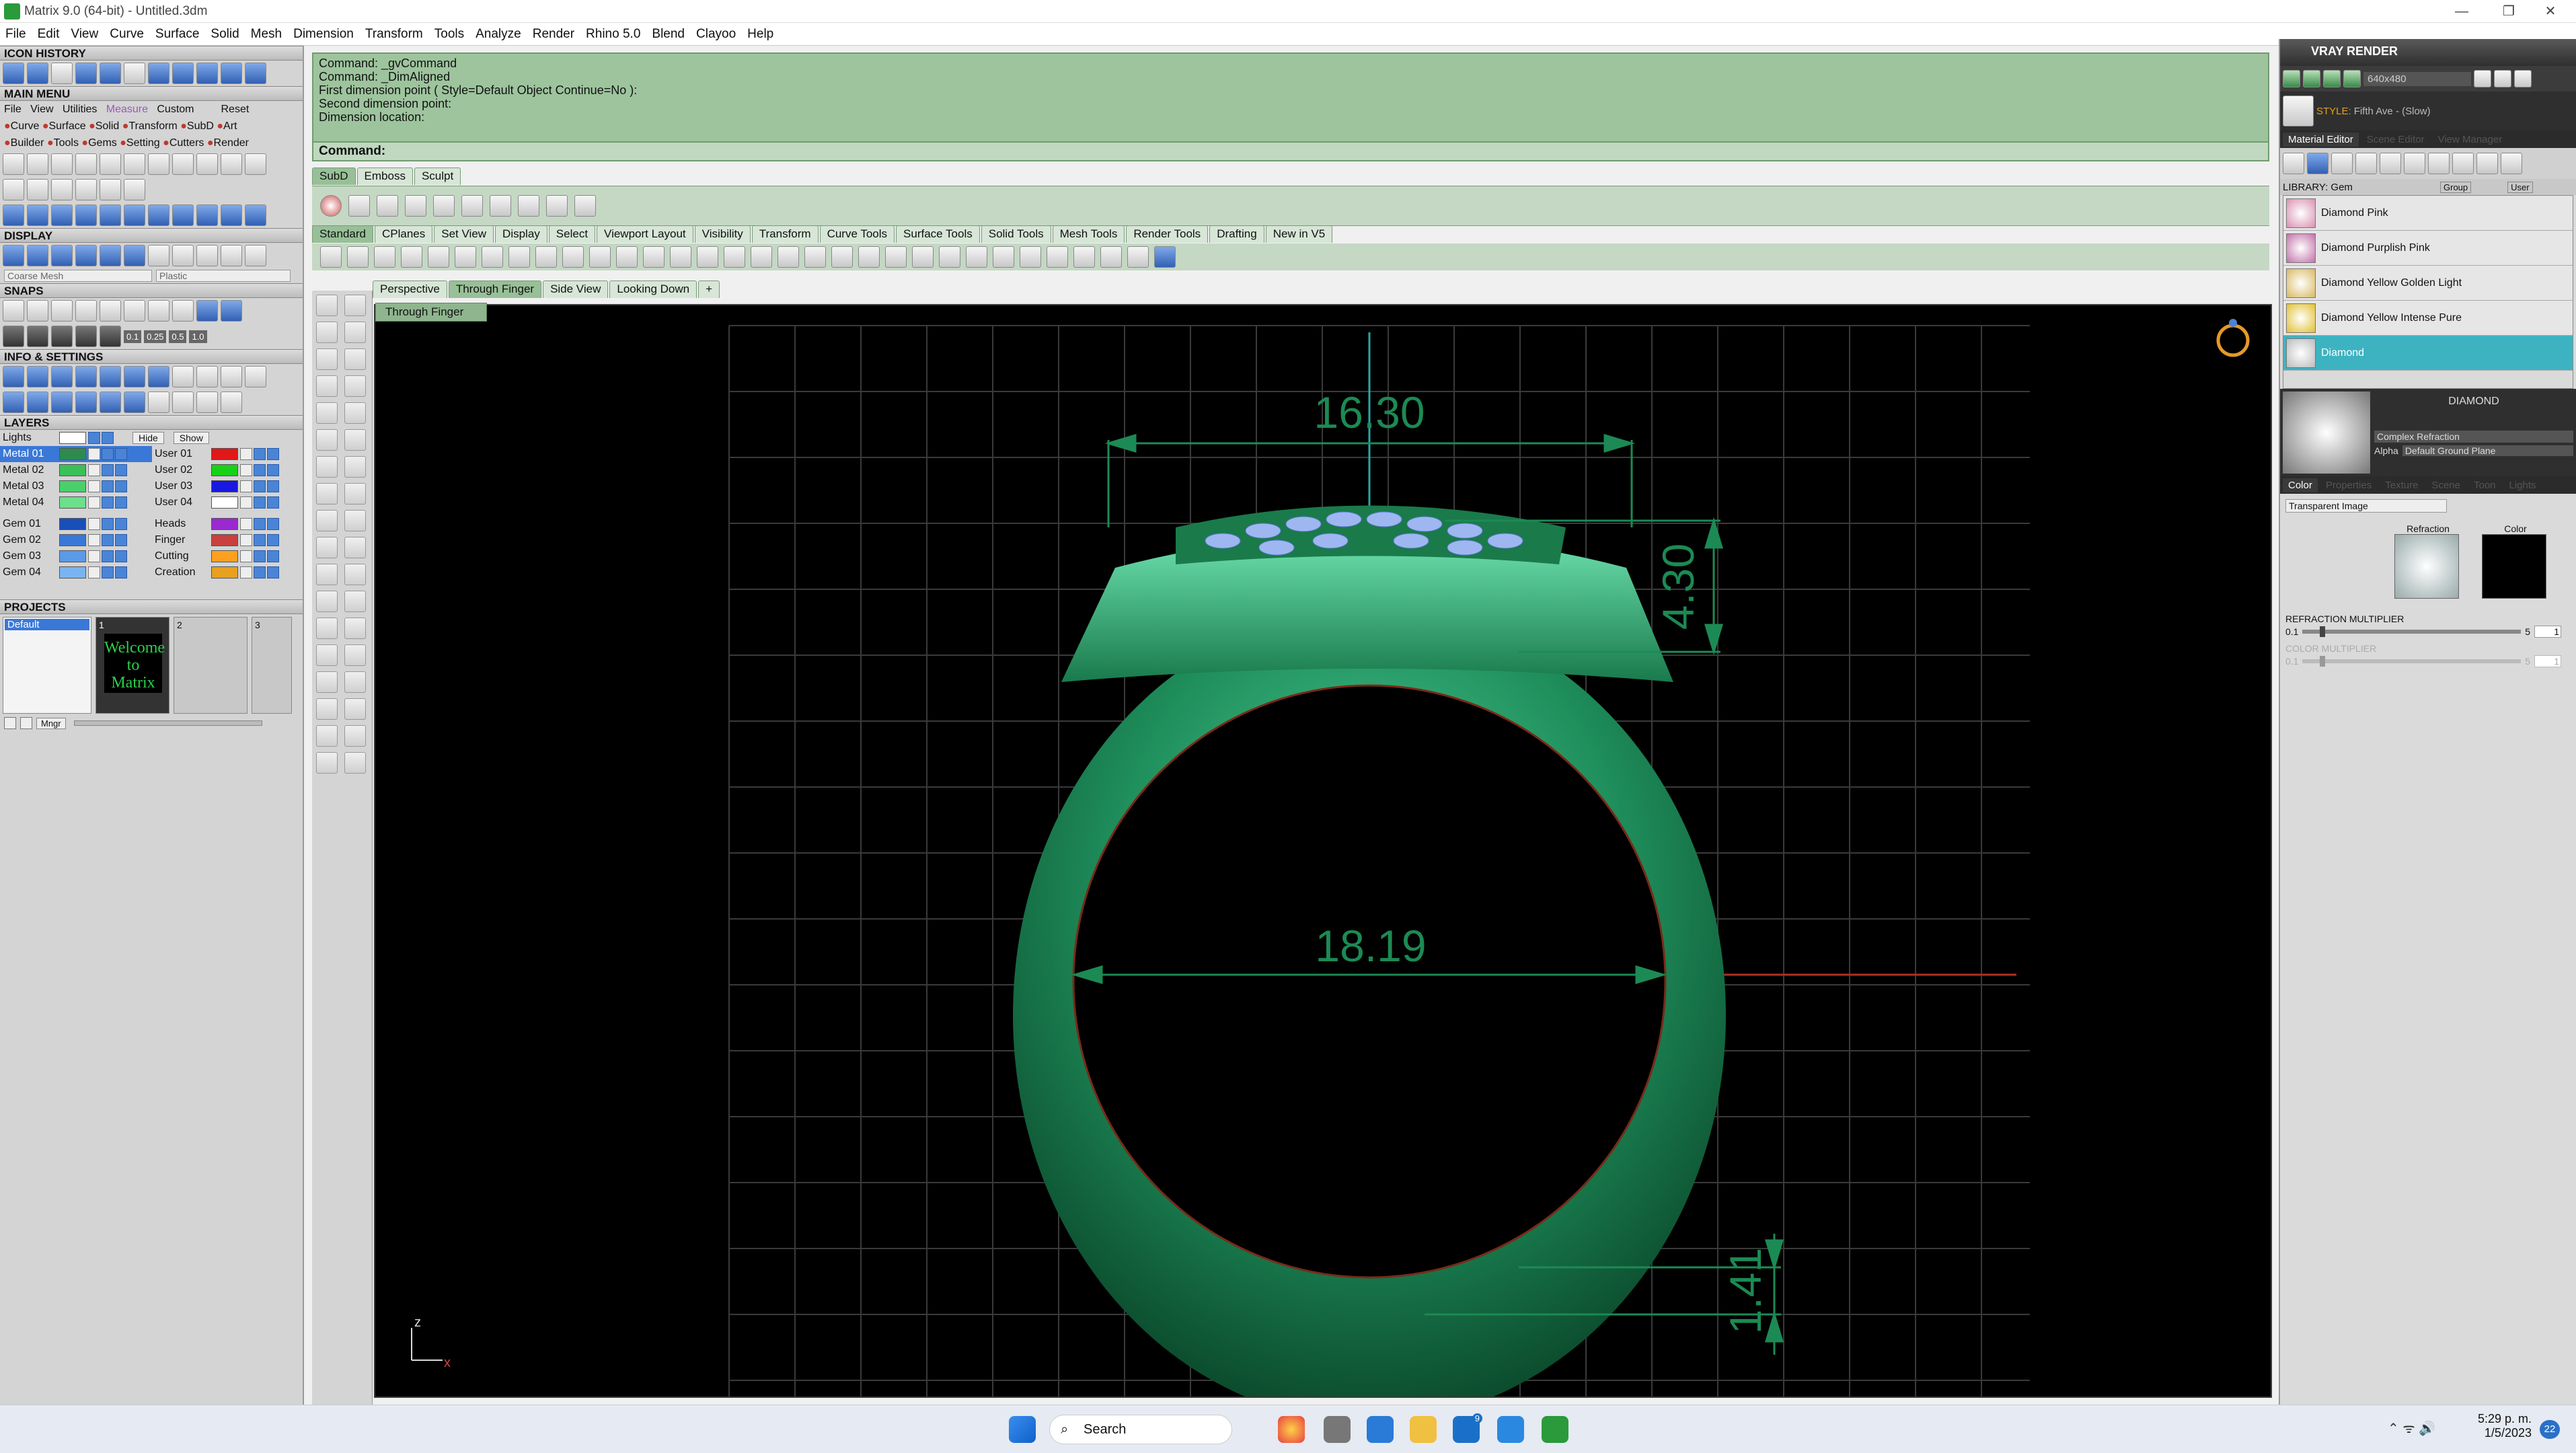 The width and height of the screenshot is (2576, 1453). Describe the element at coordinates (80, 109) in the screenshot. I see `mm-utilities: Utilities` at that location.